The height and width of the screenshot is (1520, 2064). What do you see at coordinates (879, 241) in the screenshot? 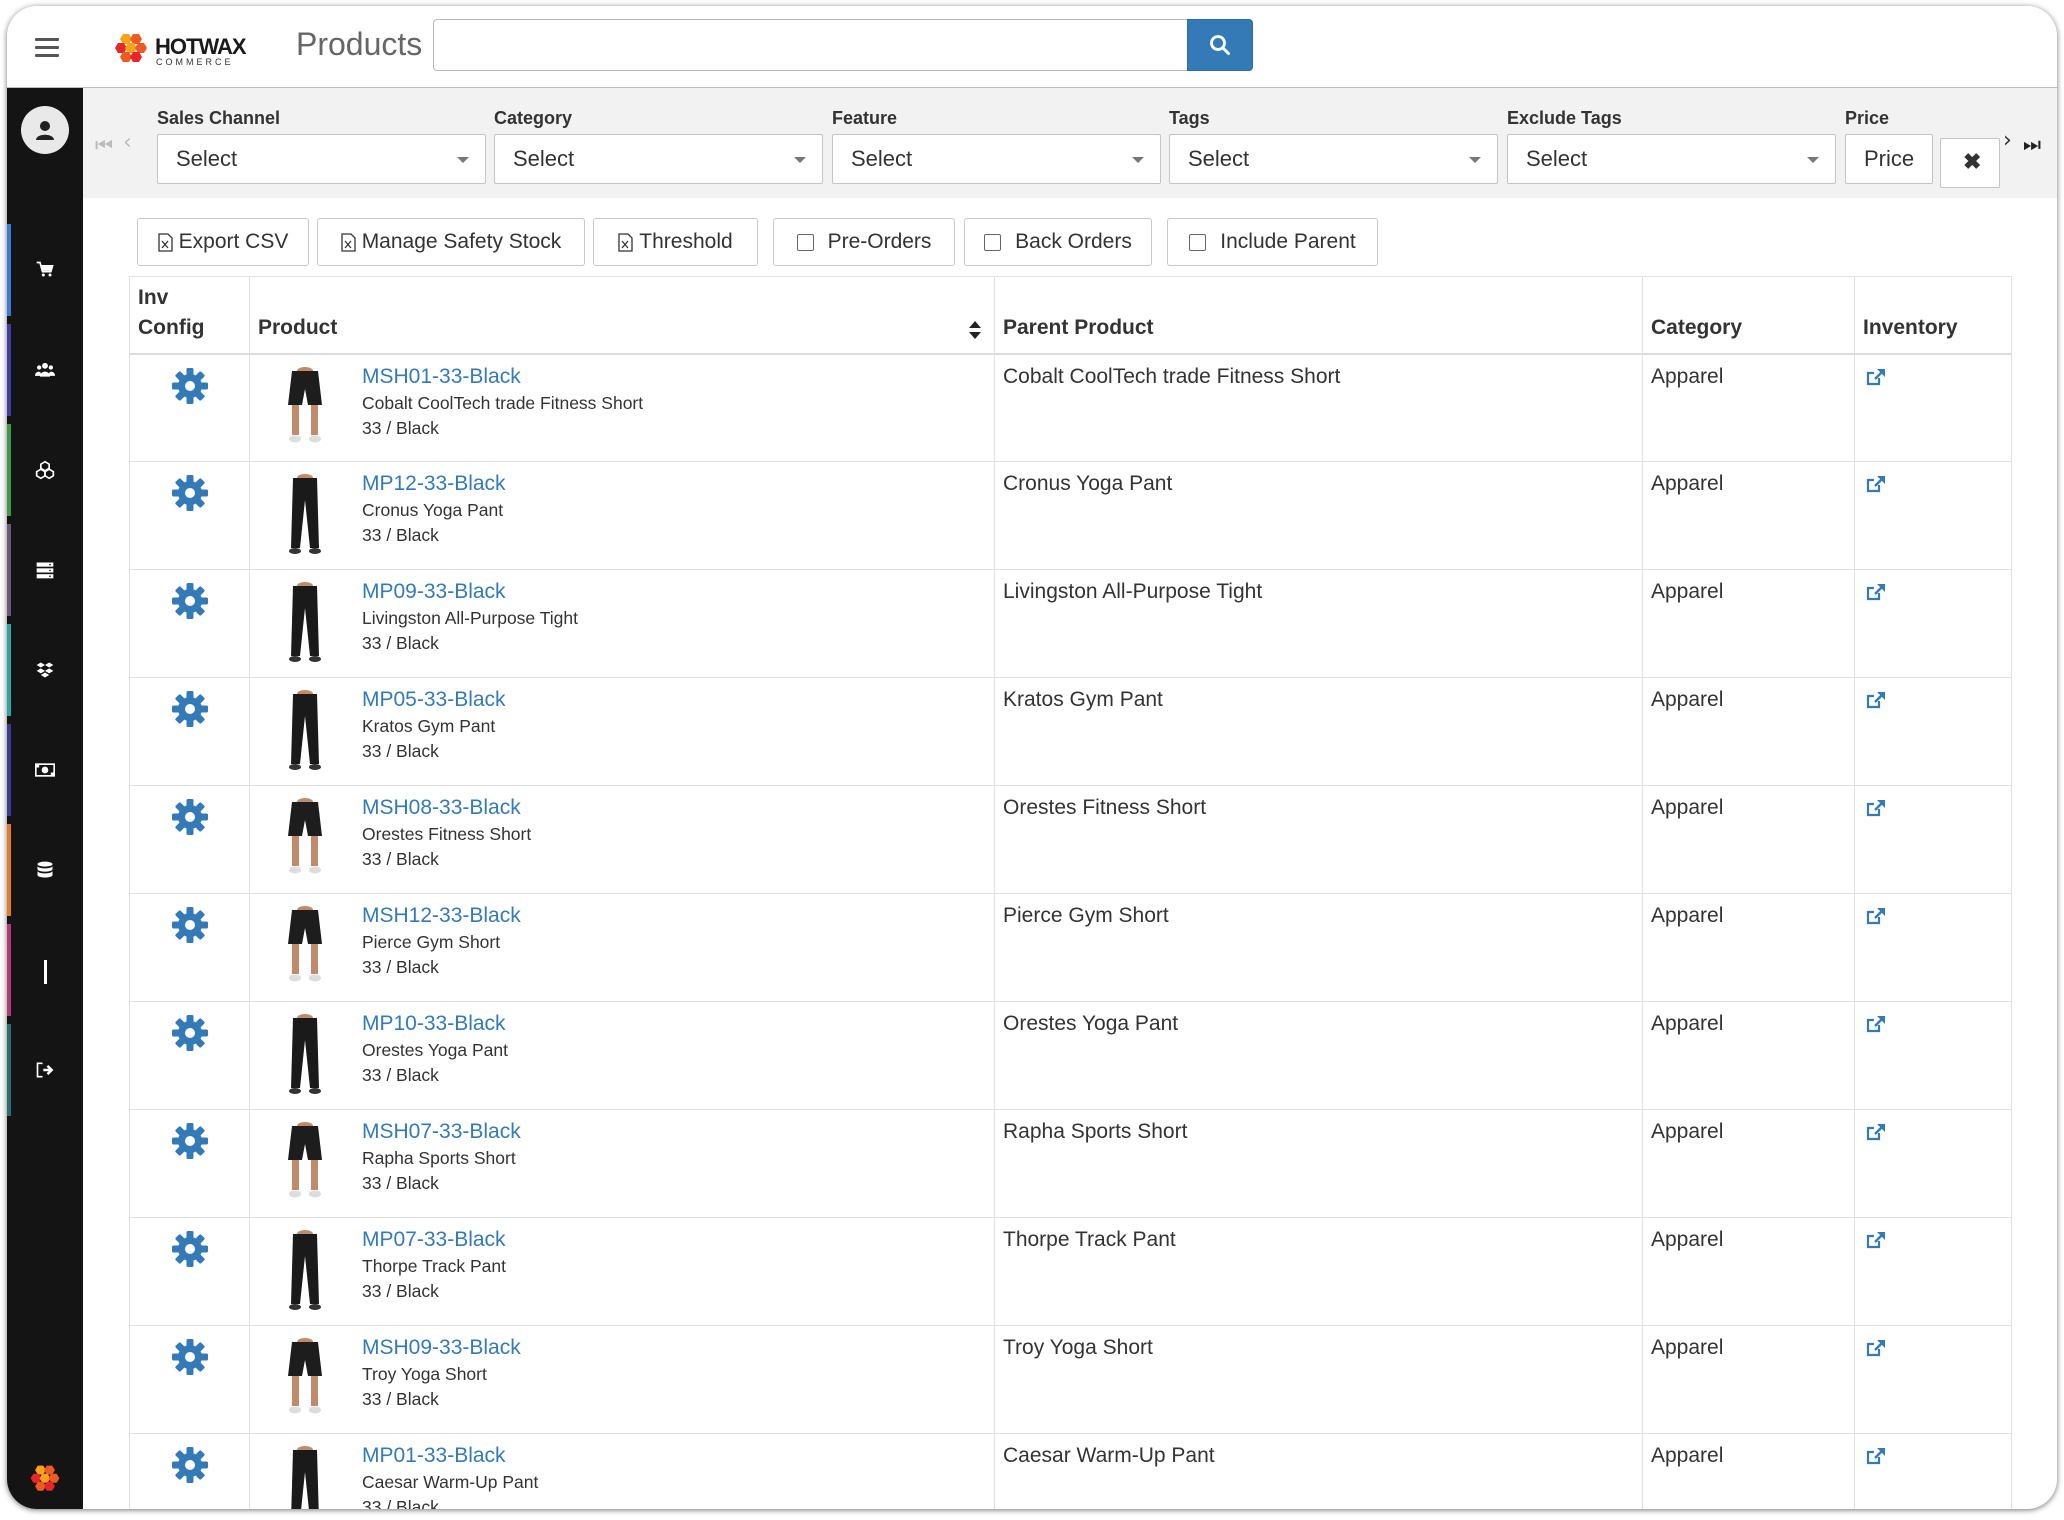
I see `pre-orders-label: Pre-Orders` at bounding box center [879, 241].